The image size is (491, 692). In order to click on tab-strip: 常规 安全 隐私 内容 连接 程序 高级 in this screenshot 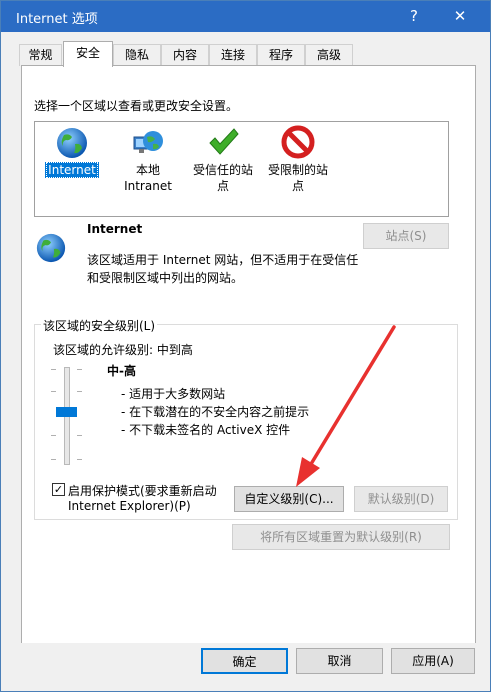, I will do `click(245, 54)`.